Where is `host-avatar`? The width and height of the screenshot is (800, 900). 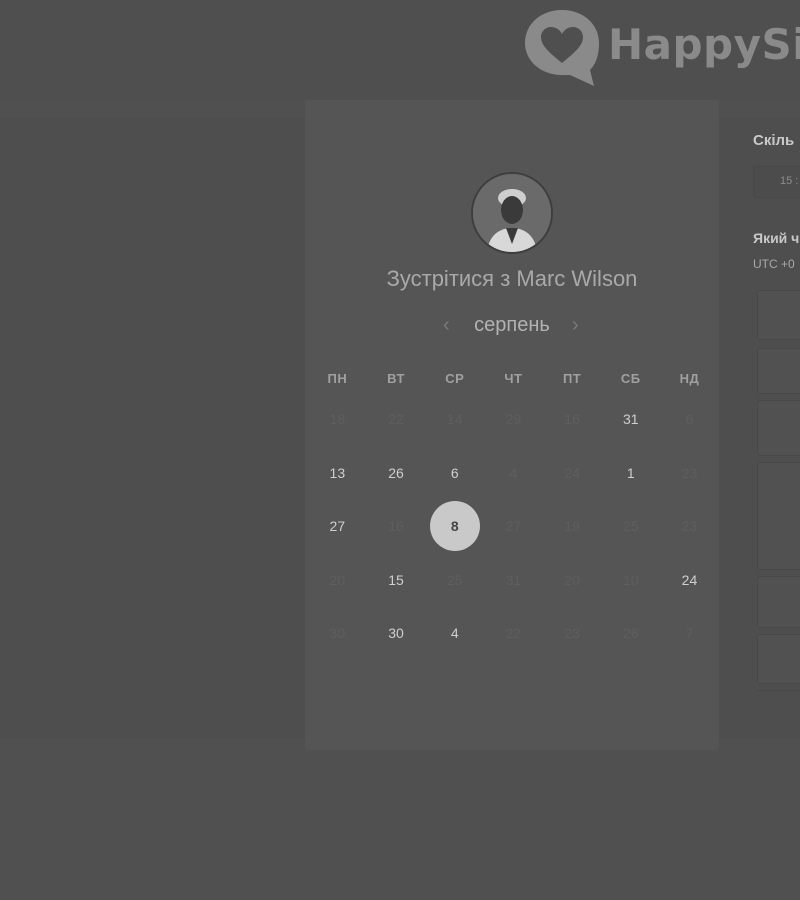
host-avatar is located at coordinates (512, 213).